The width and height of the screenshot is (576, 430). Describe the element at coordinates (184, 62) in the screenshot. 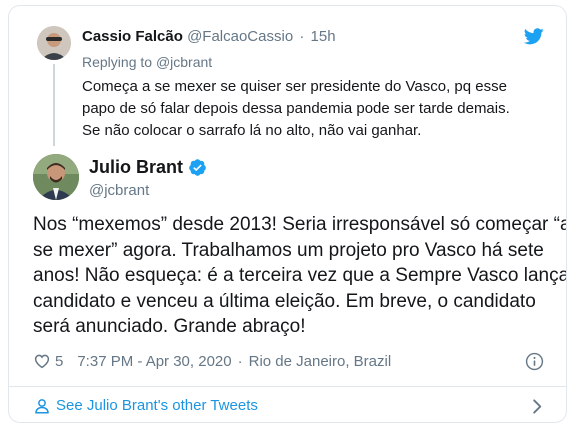

I see `replying-to-mention: @jcbrant` at that location.